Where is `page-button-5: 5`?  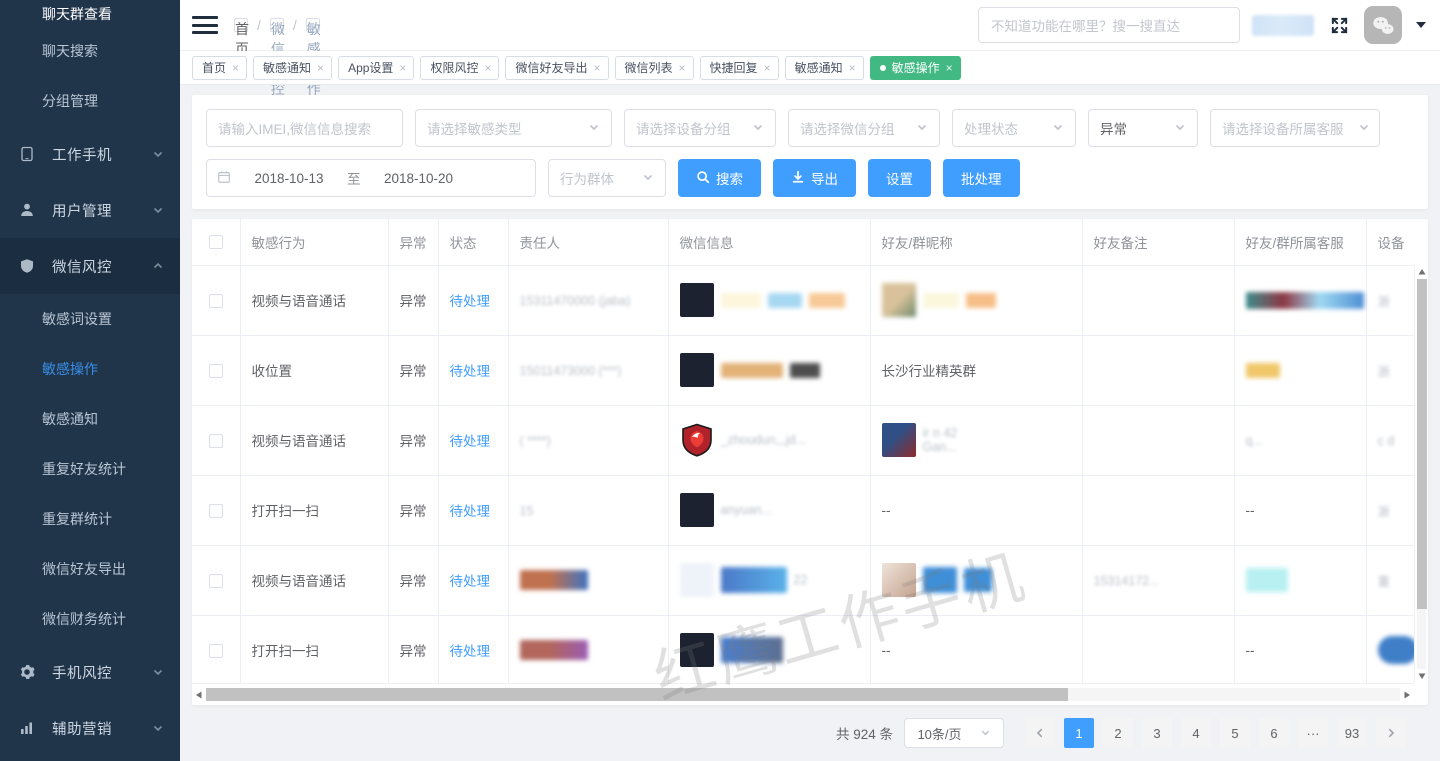
page-button-5: 5 is located at coordinates (1235, 733).